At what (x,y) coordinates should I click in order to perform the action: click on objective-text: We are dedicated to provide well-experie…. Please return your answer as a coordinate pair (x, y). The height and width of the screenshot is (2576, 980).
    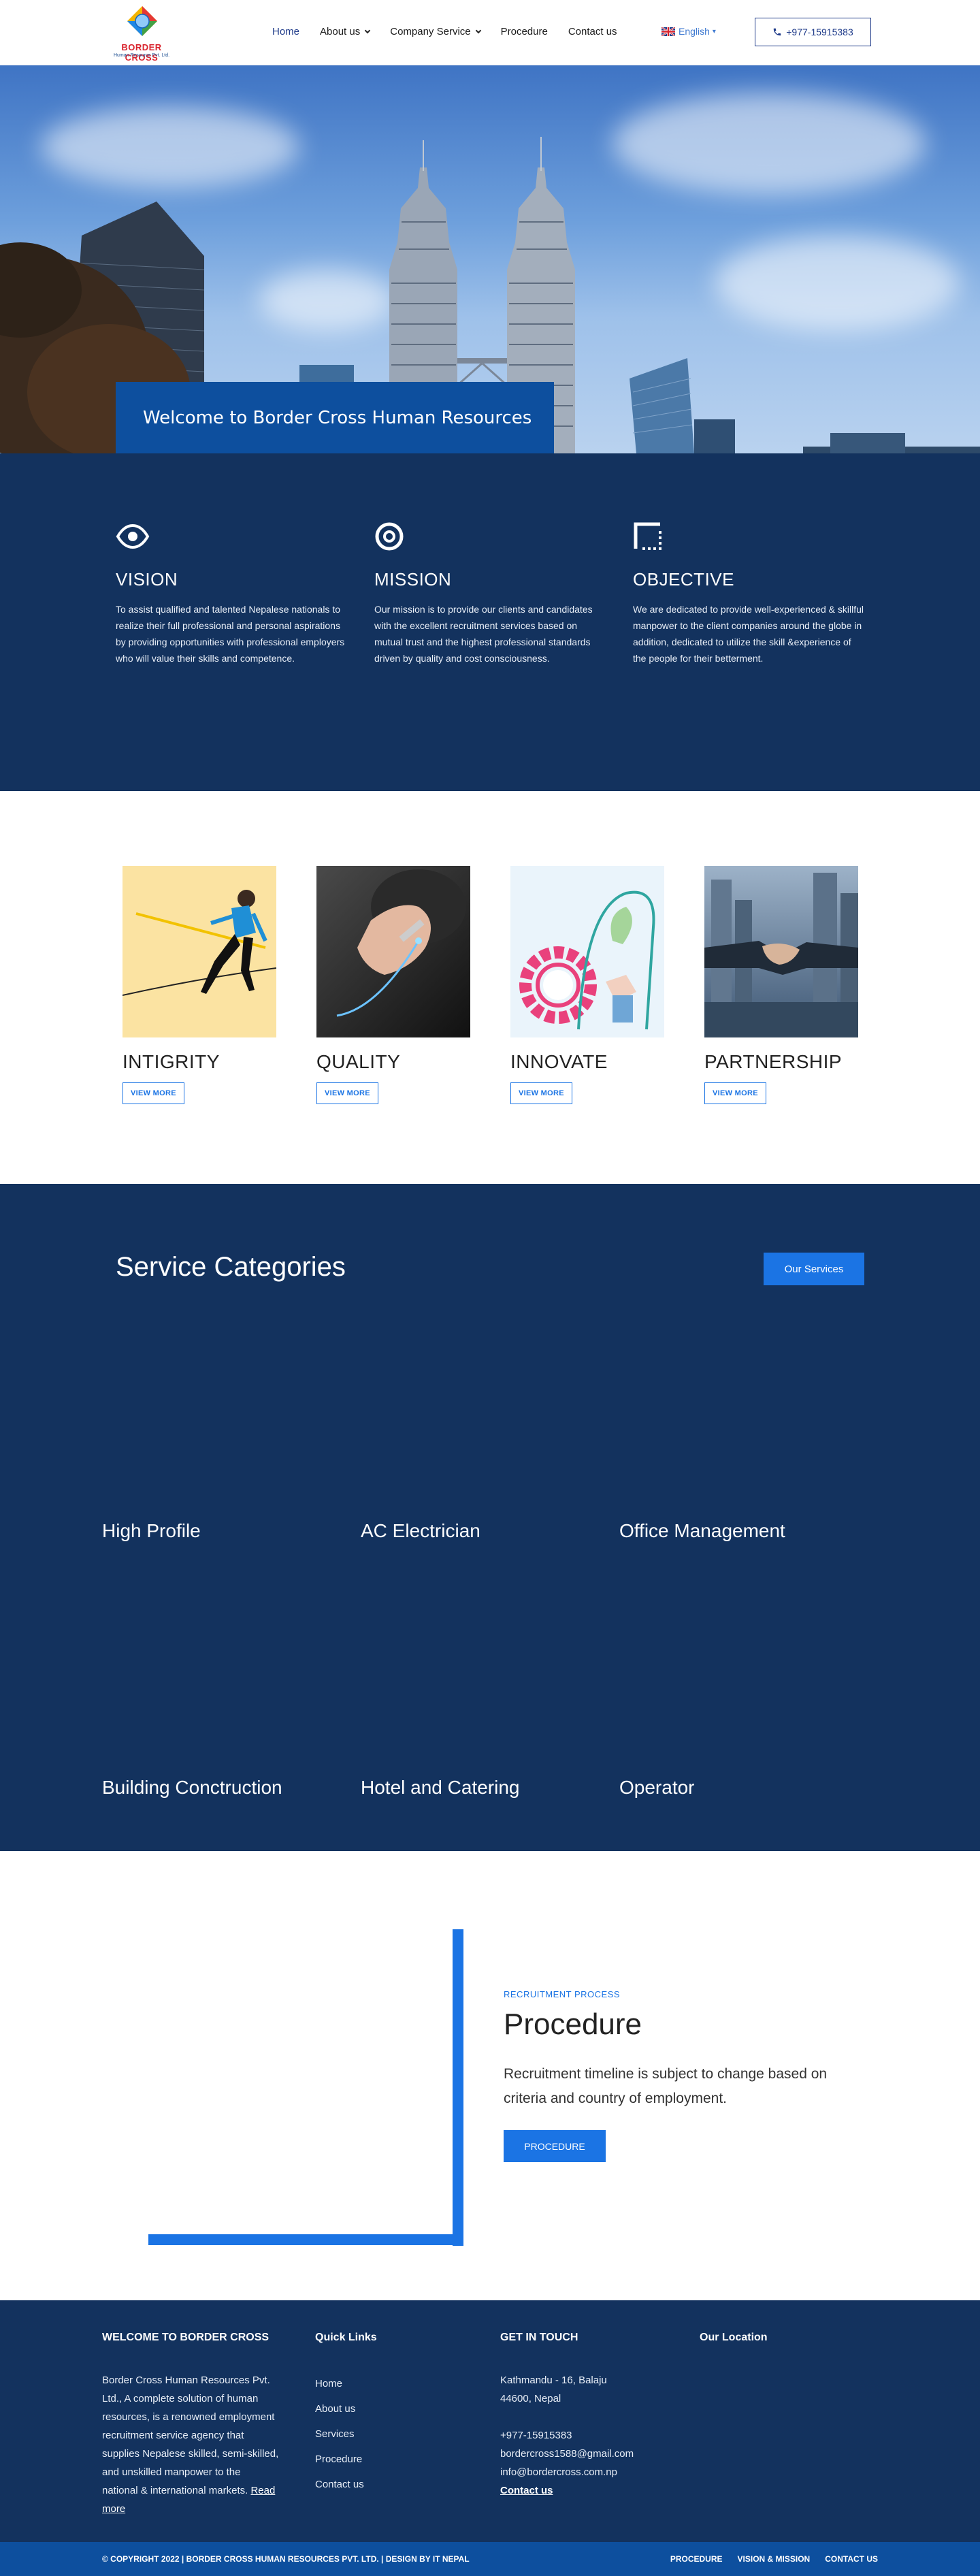
    Looking at the image, I should click on (748, 634).